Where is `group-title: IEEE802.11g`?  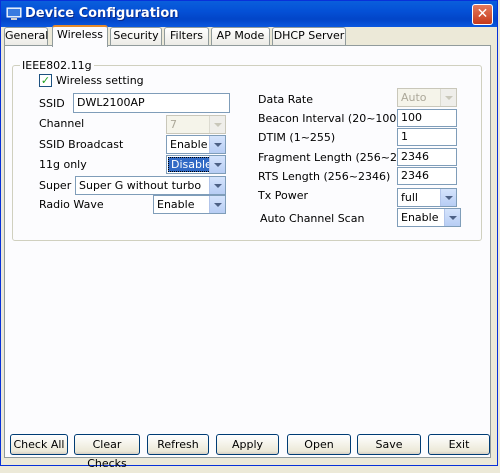
group-title: IEEE802.11g is located at coordinates (57, 65).